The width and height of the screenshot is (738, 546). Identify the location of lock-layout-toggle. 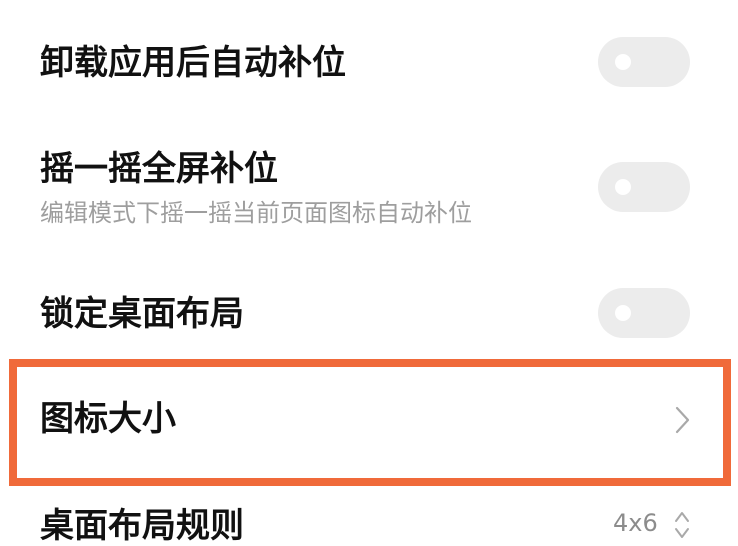
(644, 313).